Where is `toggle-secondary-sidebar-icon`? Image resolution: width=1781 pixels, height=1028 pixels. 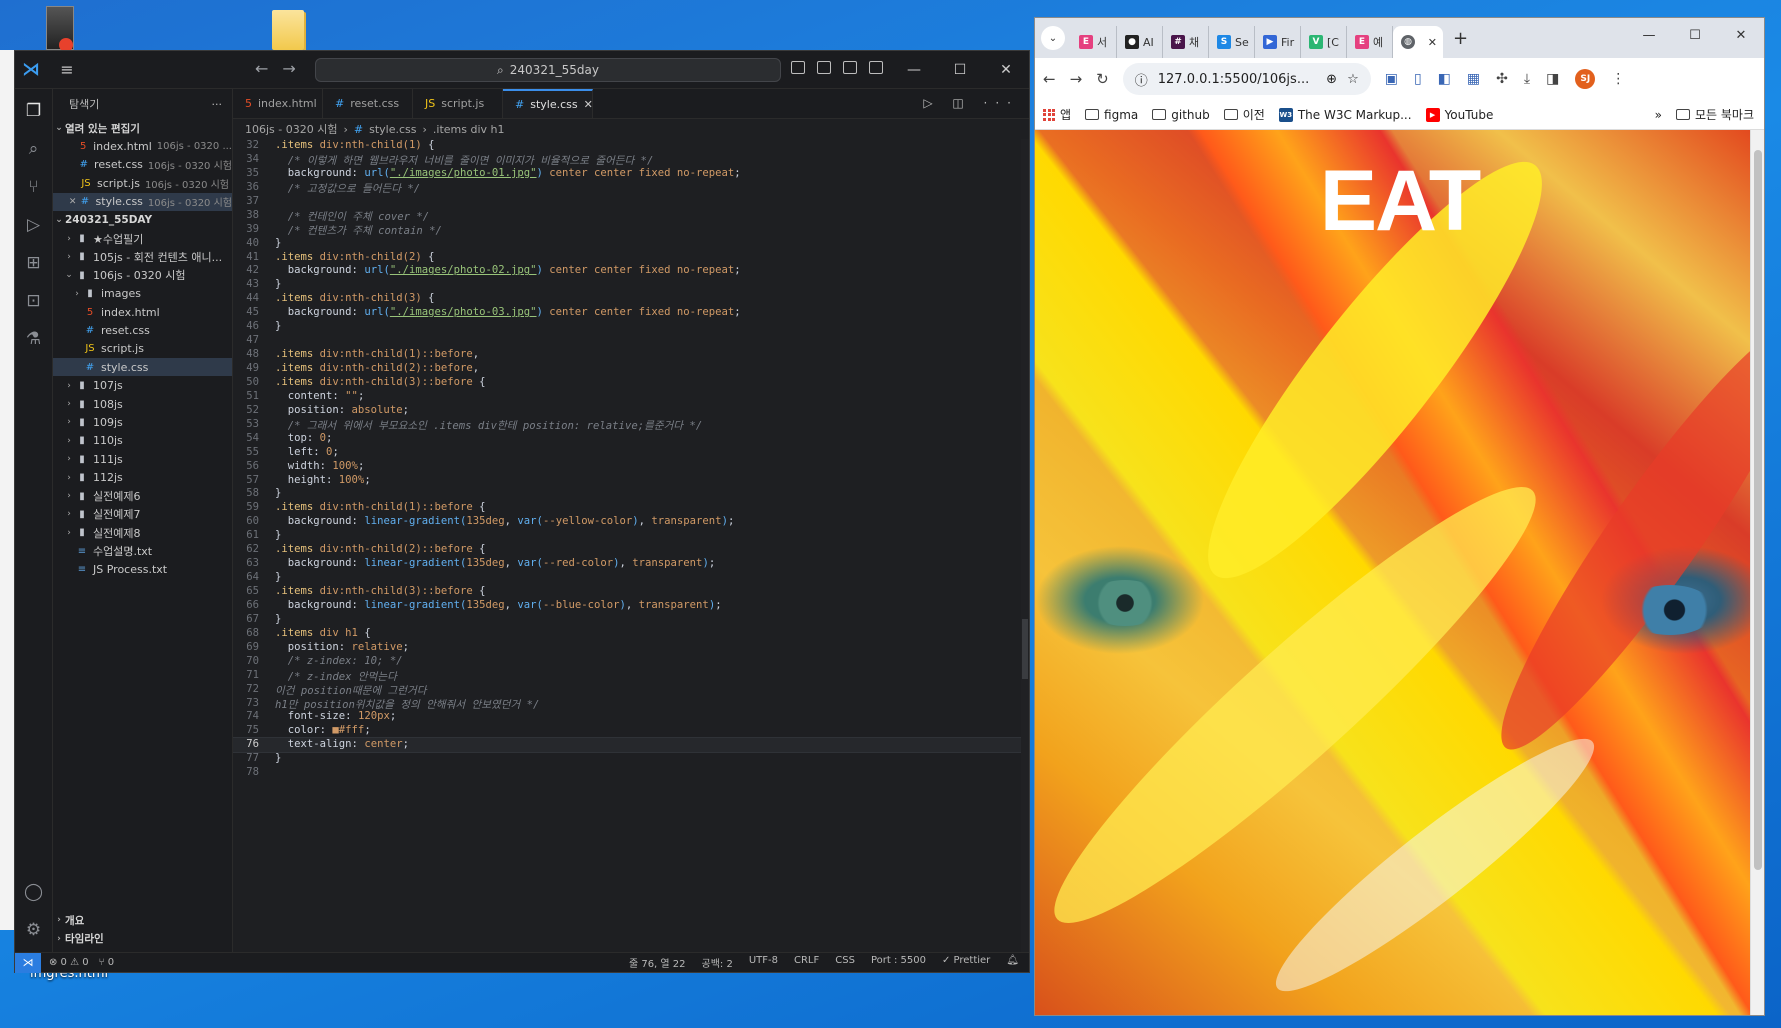 toggle-secondary-sidebar-icon is located at coordinates (850, 67).